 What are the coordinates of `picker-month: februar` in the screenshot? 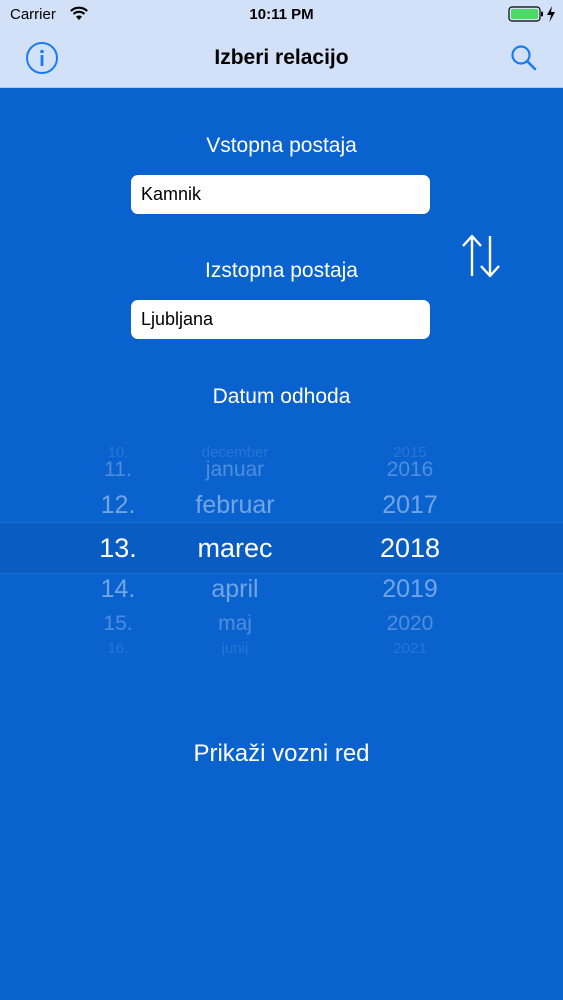 It's located at (235, 505).